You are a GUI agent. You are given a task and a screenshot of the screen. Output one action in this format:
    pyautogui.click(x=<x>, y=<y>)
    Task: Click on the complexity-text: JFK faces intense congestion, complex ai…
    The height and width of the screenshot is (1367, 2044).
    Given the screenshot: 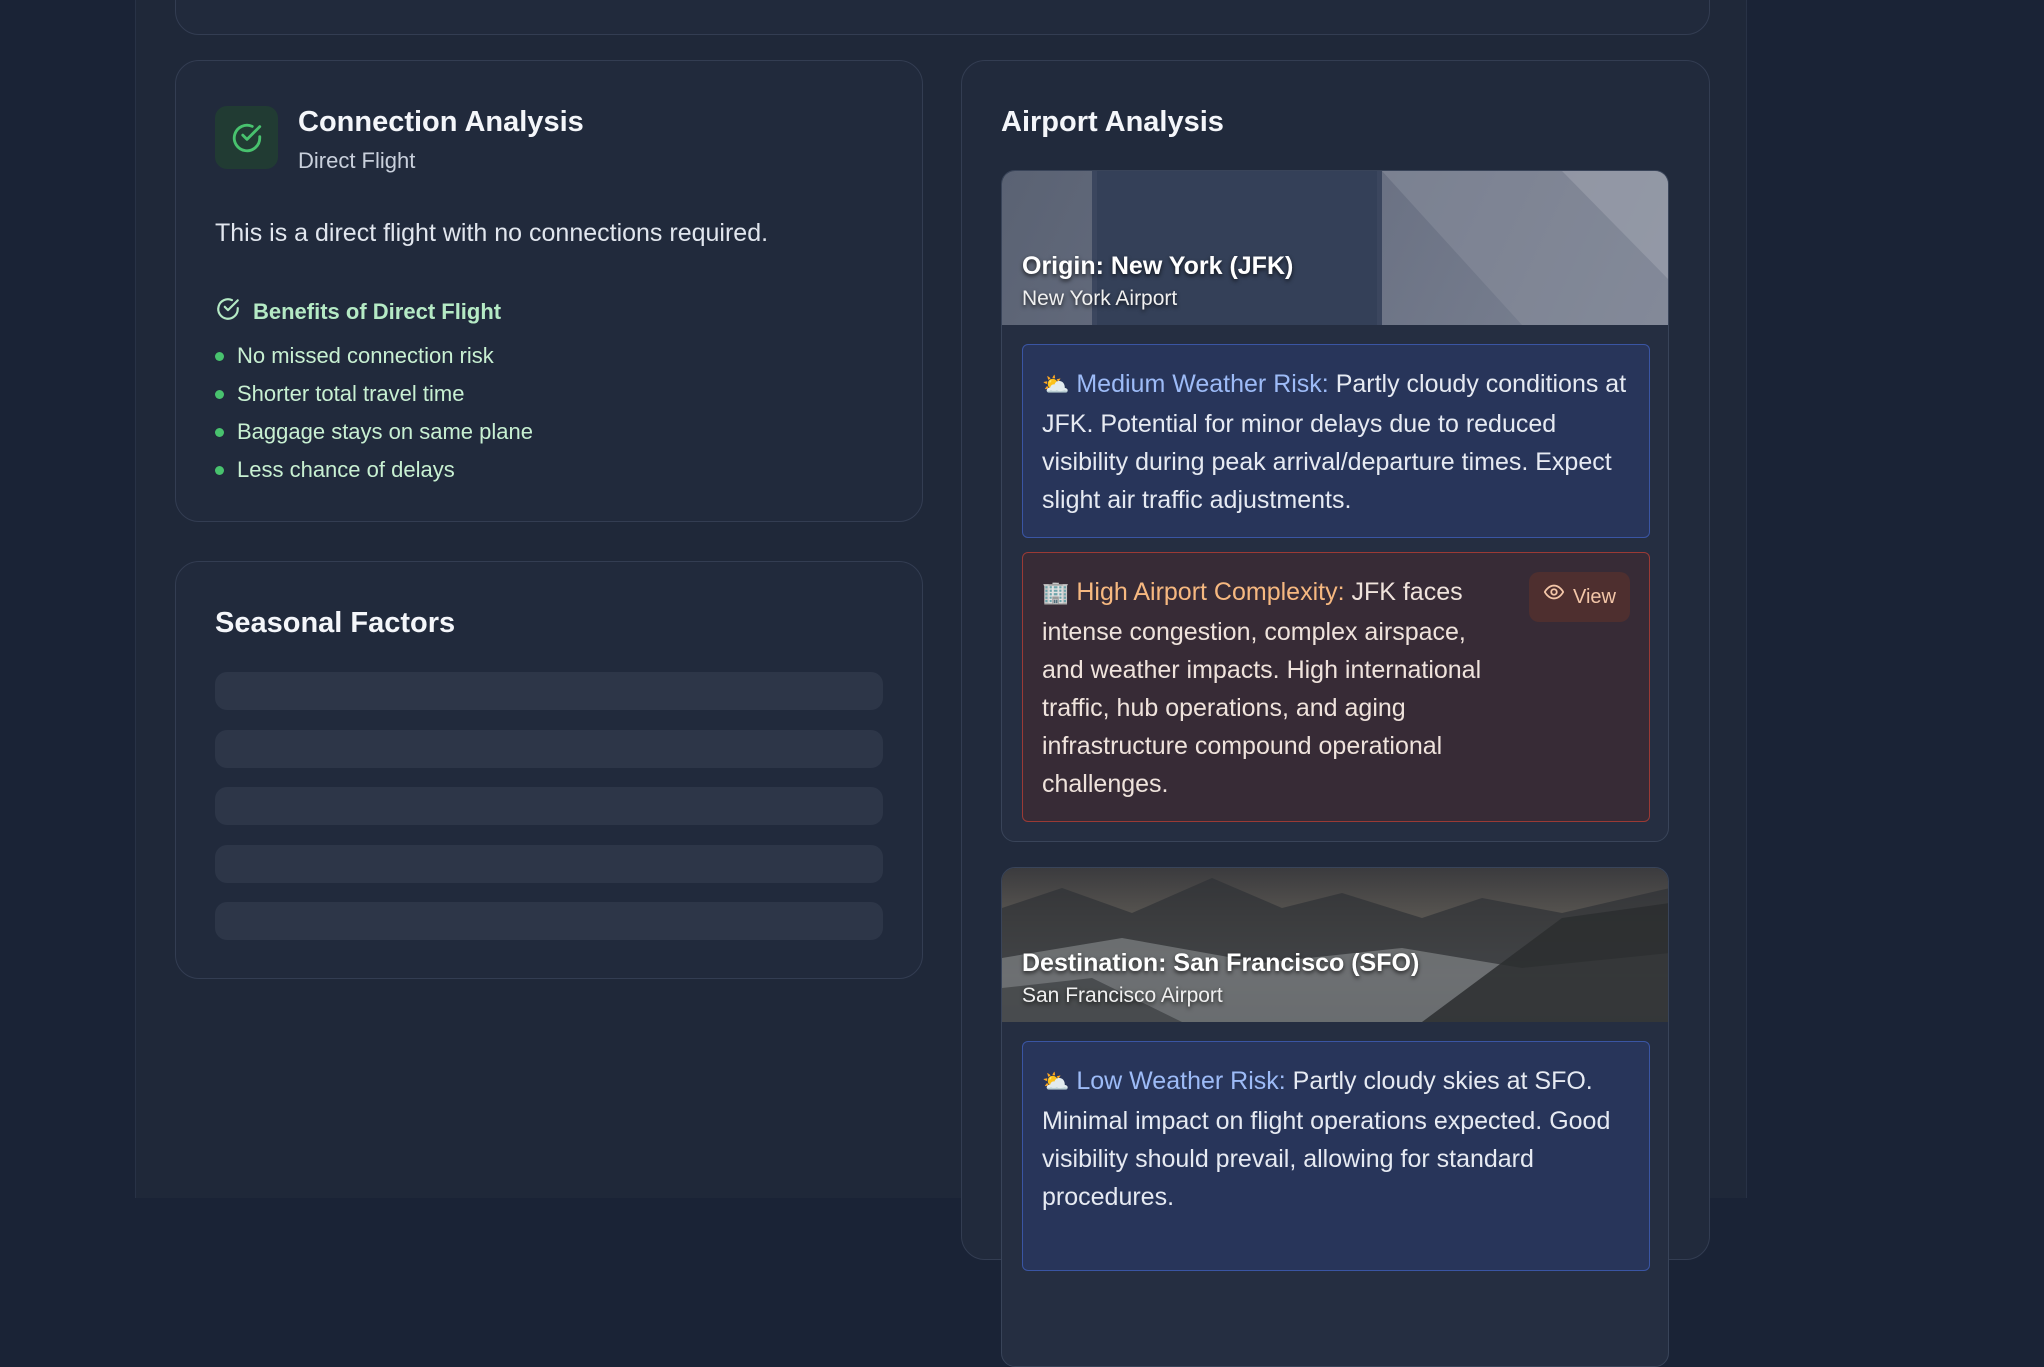 What is the action you would take?
    pyautogui.click(x=1262, y=688)
    